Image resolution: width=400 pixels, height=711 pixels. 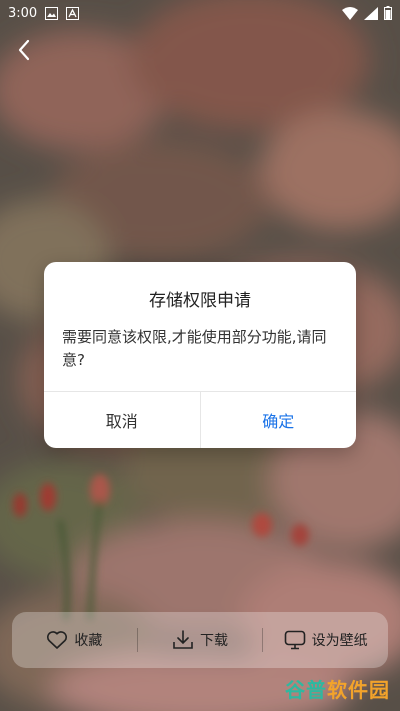 I want to click on monitor-icon, so click(x=294, y=640).